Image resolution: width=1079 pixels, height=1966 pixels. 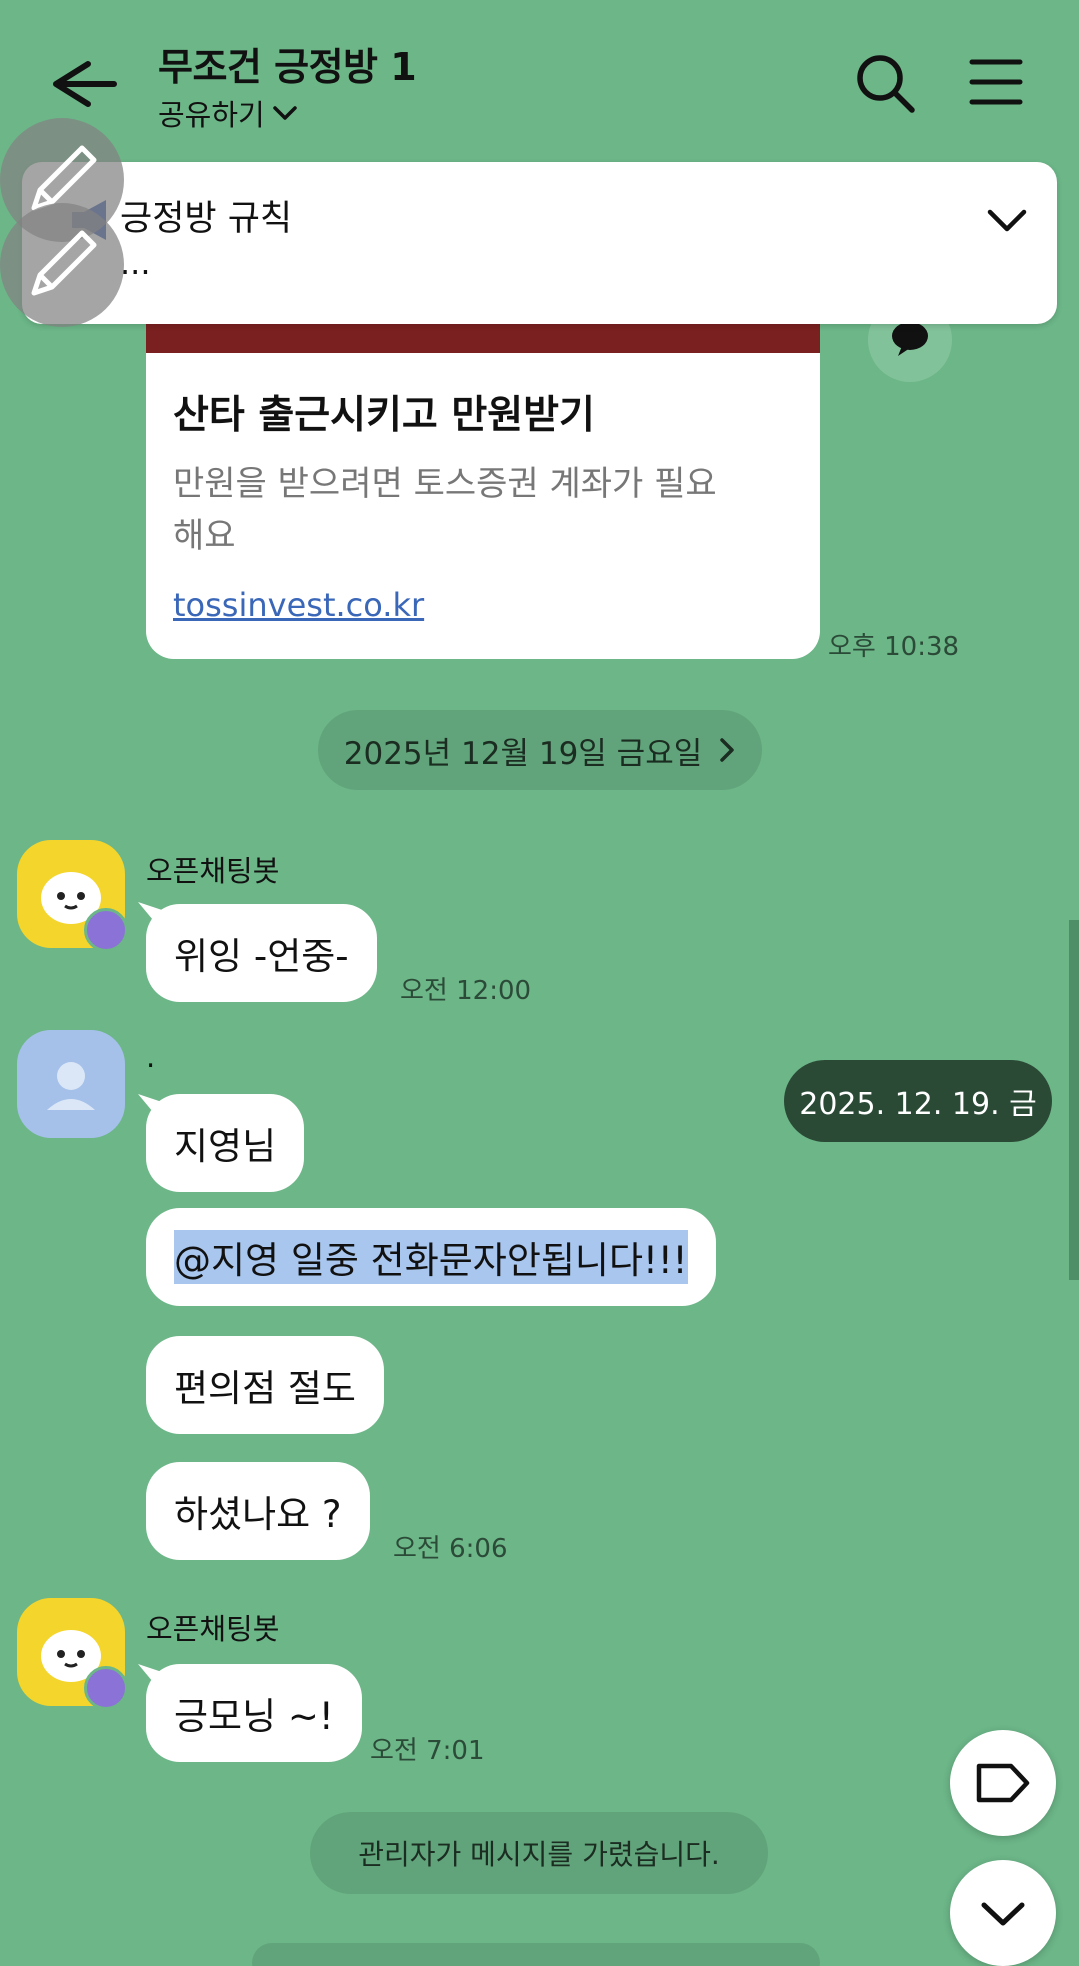 What do you see at coordinates (258, 1514) in the screenshot?
I see `message-text: 하셨나요 ?` at bounding box center [258, 1514].